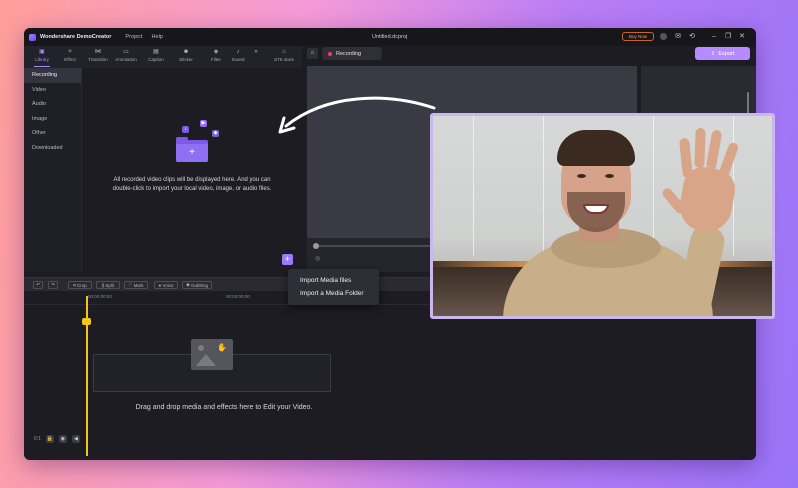 The width and height of the screenshot is (798, 488). What do you see at coordinates (42, 52) in the screenshot?
I see `library-icon: ▣` at bounding box center [42, 52].